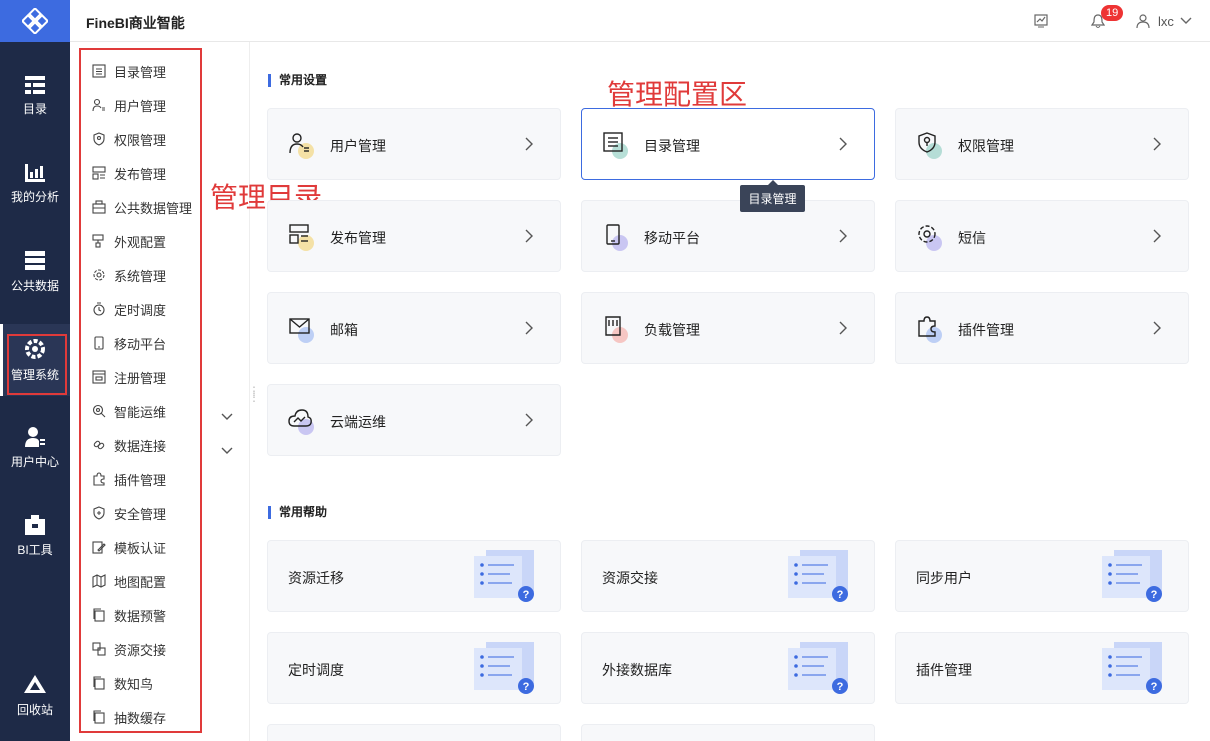 This screenshot has width=1210, height=741. I want to click on menu-item-label: 注册管理, so click(140, 378).